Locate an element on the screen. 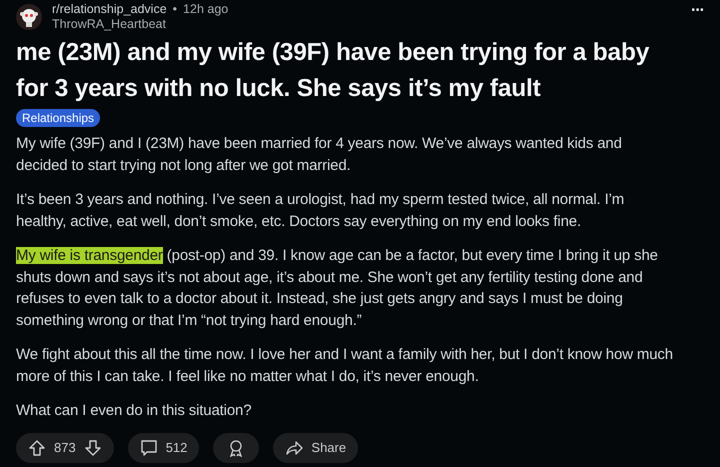 Image resolution: width=720 pixels, height=467 pixels. post-paragraph: What can I even do in this situation? is located at coordinates (134, 411).